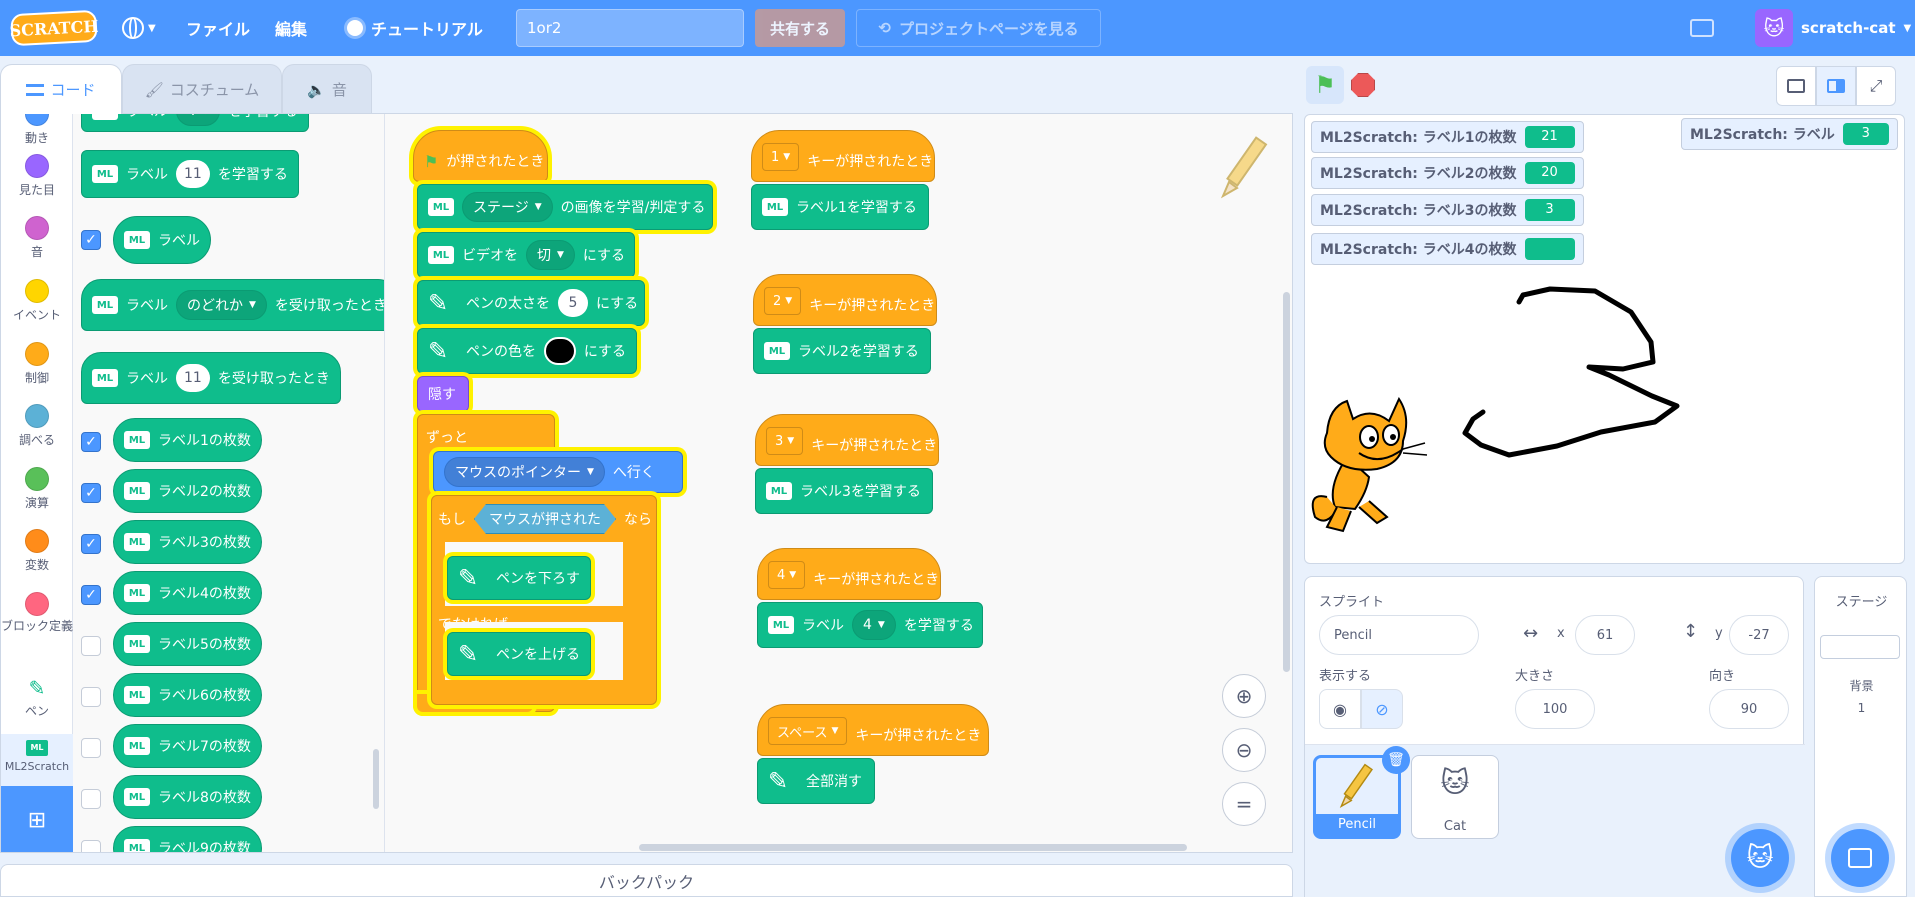  What do you see at coordinates (519, 654) in the screenshot?
I see `pen-up-block: ✎ ペンを上げる` at bounding box center [519, 654].